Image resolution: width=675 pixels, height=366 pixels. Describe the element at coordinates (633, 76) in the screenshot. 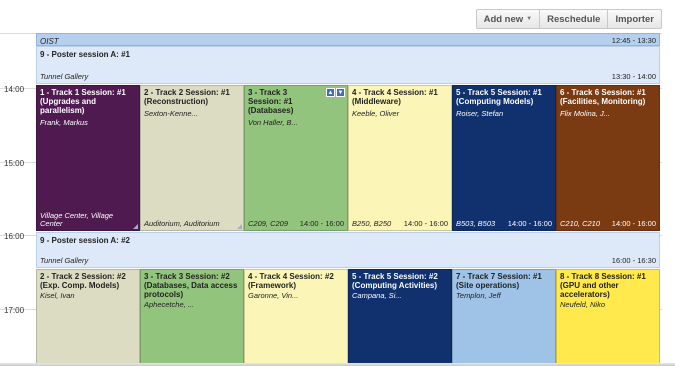

I see `block-time: 13:30 - 14:00` at that location.